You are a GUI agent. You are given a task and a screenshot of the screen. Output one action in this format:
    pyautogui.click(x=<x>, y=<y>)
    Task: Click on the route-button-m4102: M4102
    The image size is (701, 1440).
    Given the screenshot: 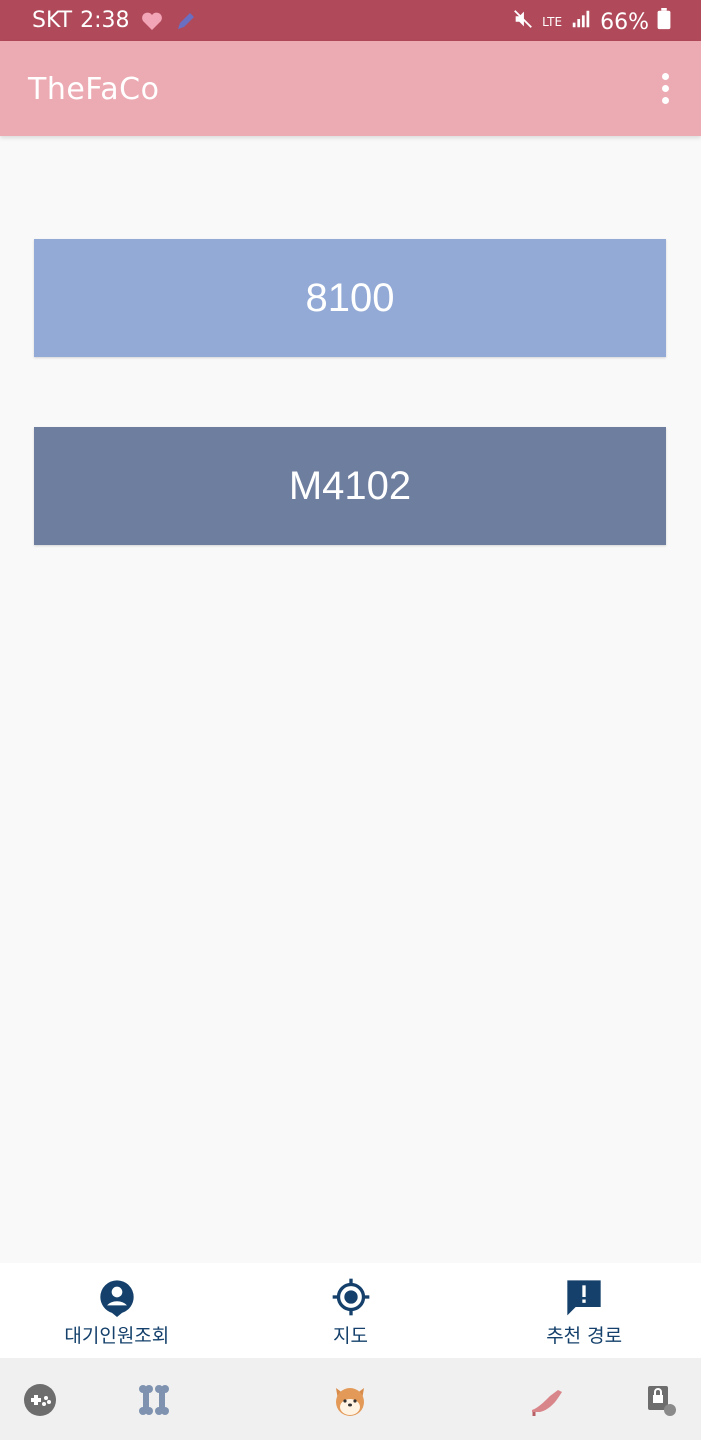 What is the action you would take?
    pyautogui.click(x=350, y=486)
    